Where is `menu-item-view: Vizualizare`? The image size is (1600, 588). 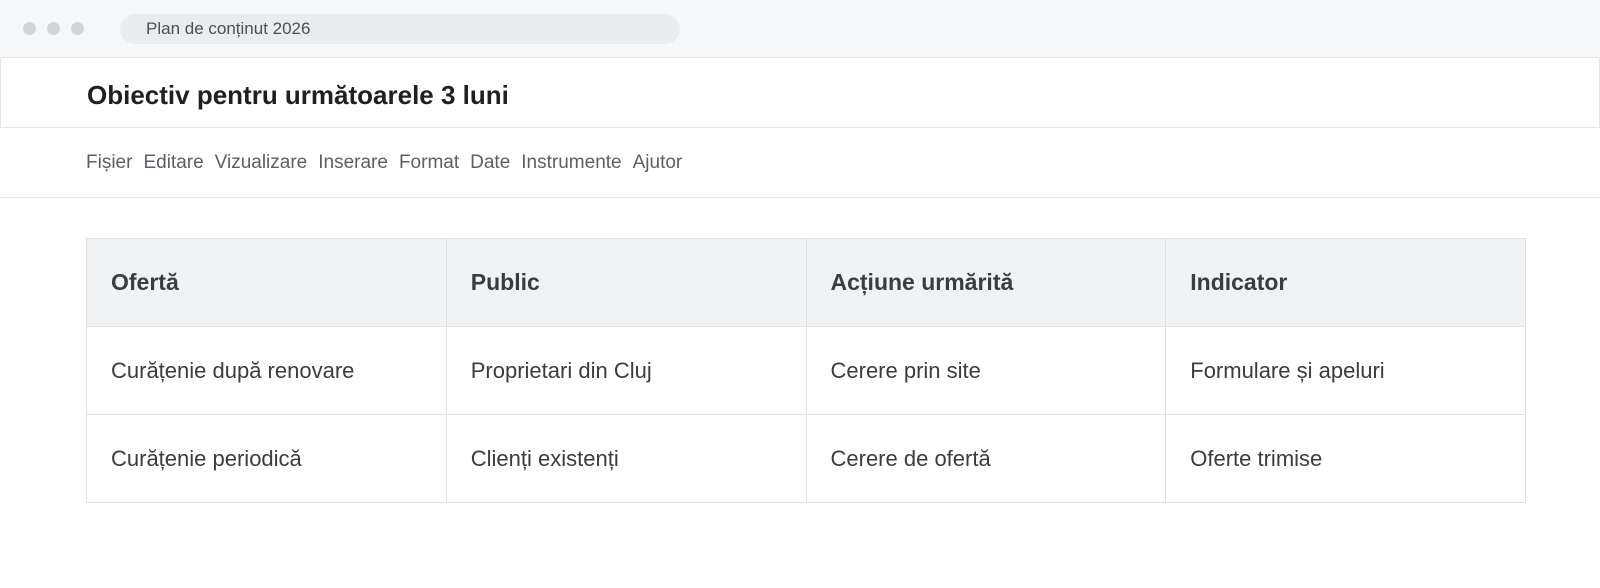 menu-item-view: Vizualizare is located at coordinates (261, 163).